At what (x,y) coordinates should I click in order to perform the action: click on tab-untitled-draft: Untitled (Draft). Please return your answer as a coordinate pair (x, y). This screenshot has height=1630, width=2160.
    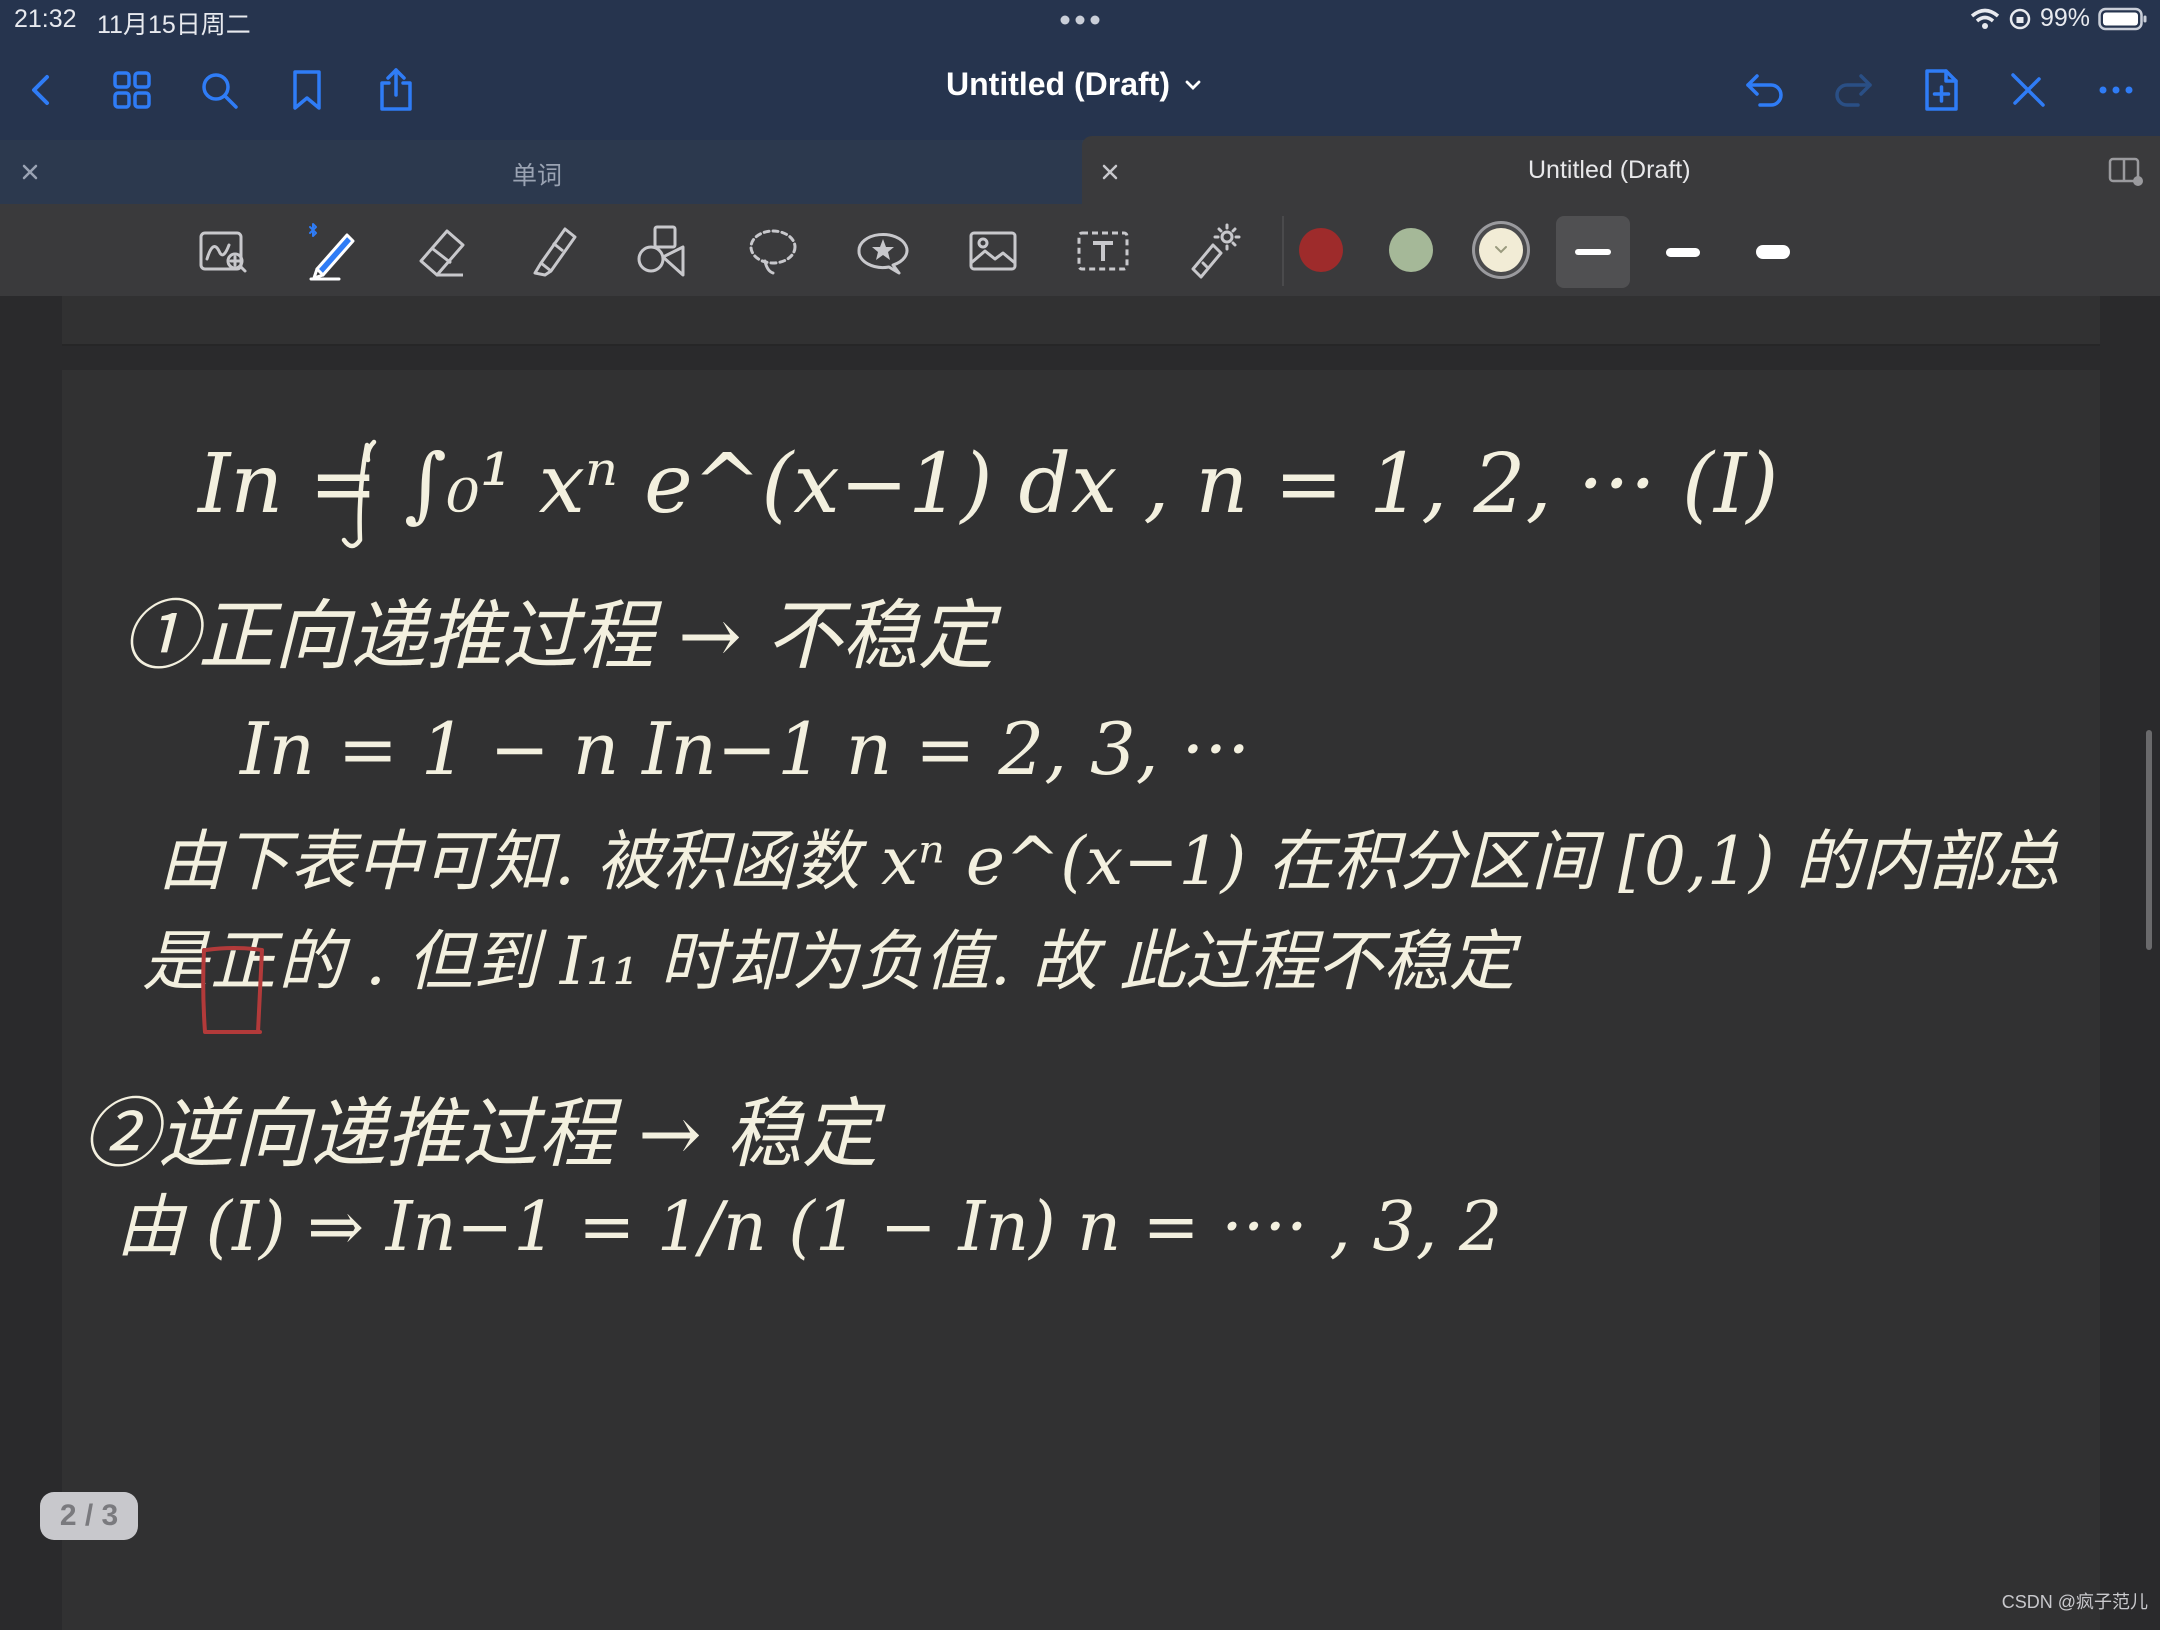
    Looking at the image, I should click on (1621, 170).